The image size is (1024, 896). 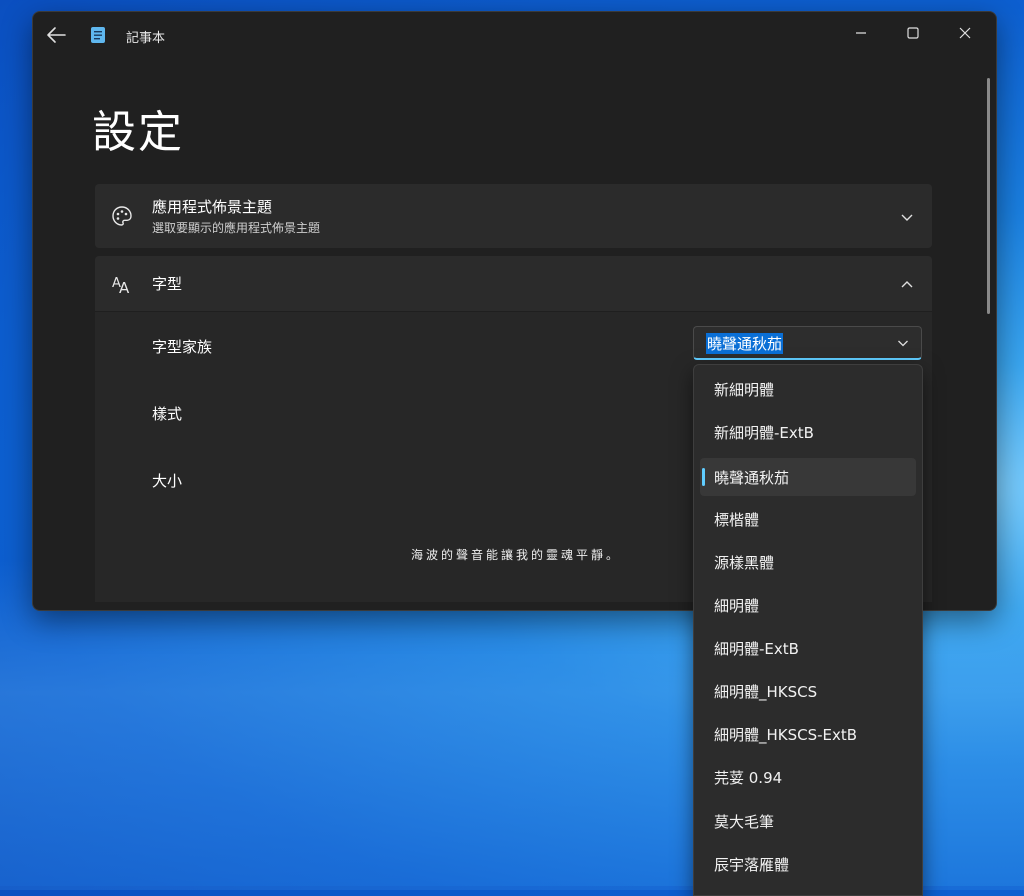 I want to click on font-option: 標楷體, so click(x=808, y=519).